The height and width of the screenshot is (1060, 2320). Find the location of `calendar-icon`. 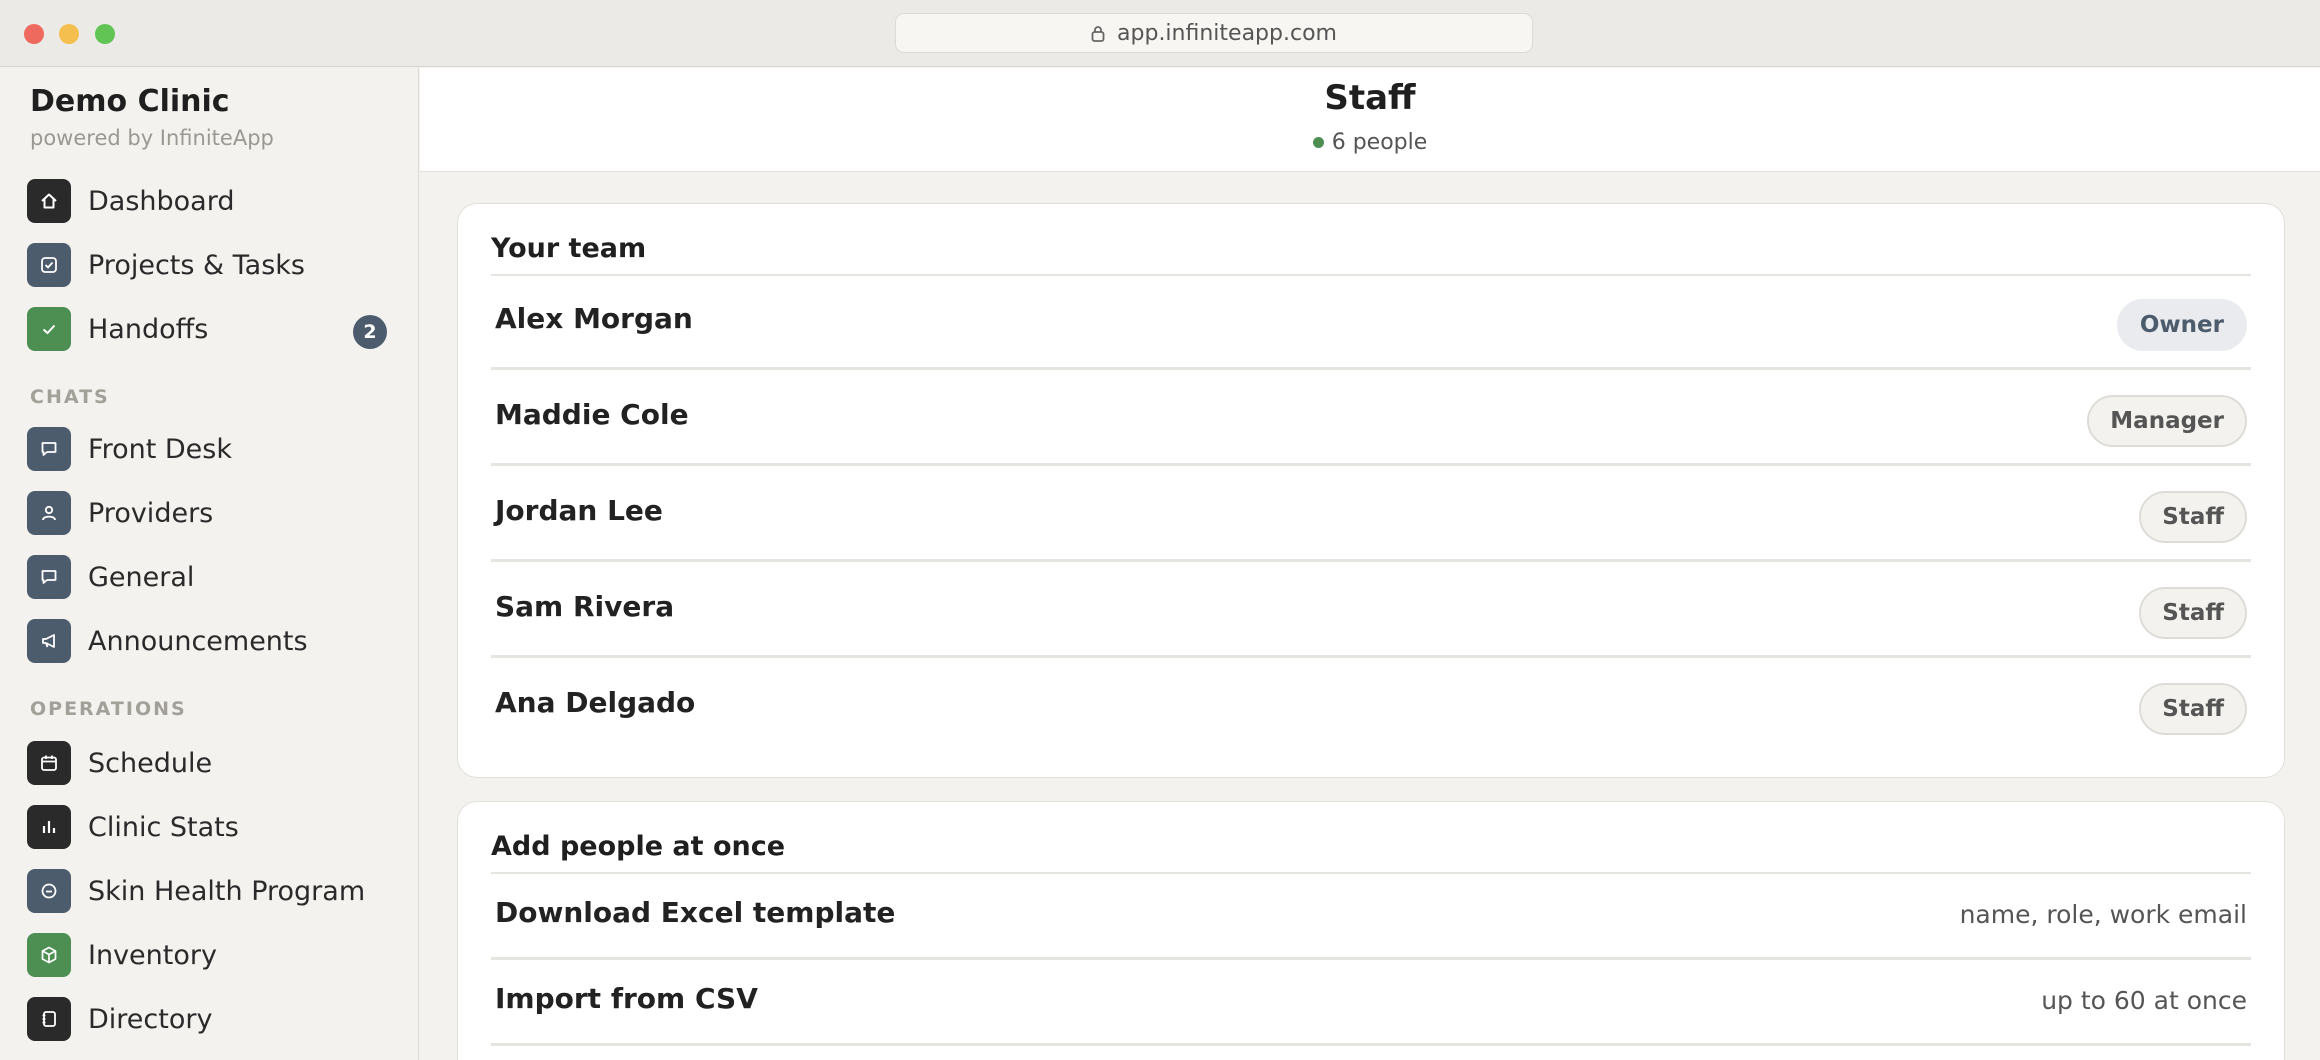

calendar-icon is located at coordinates (49, 763).